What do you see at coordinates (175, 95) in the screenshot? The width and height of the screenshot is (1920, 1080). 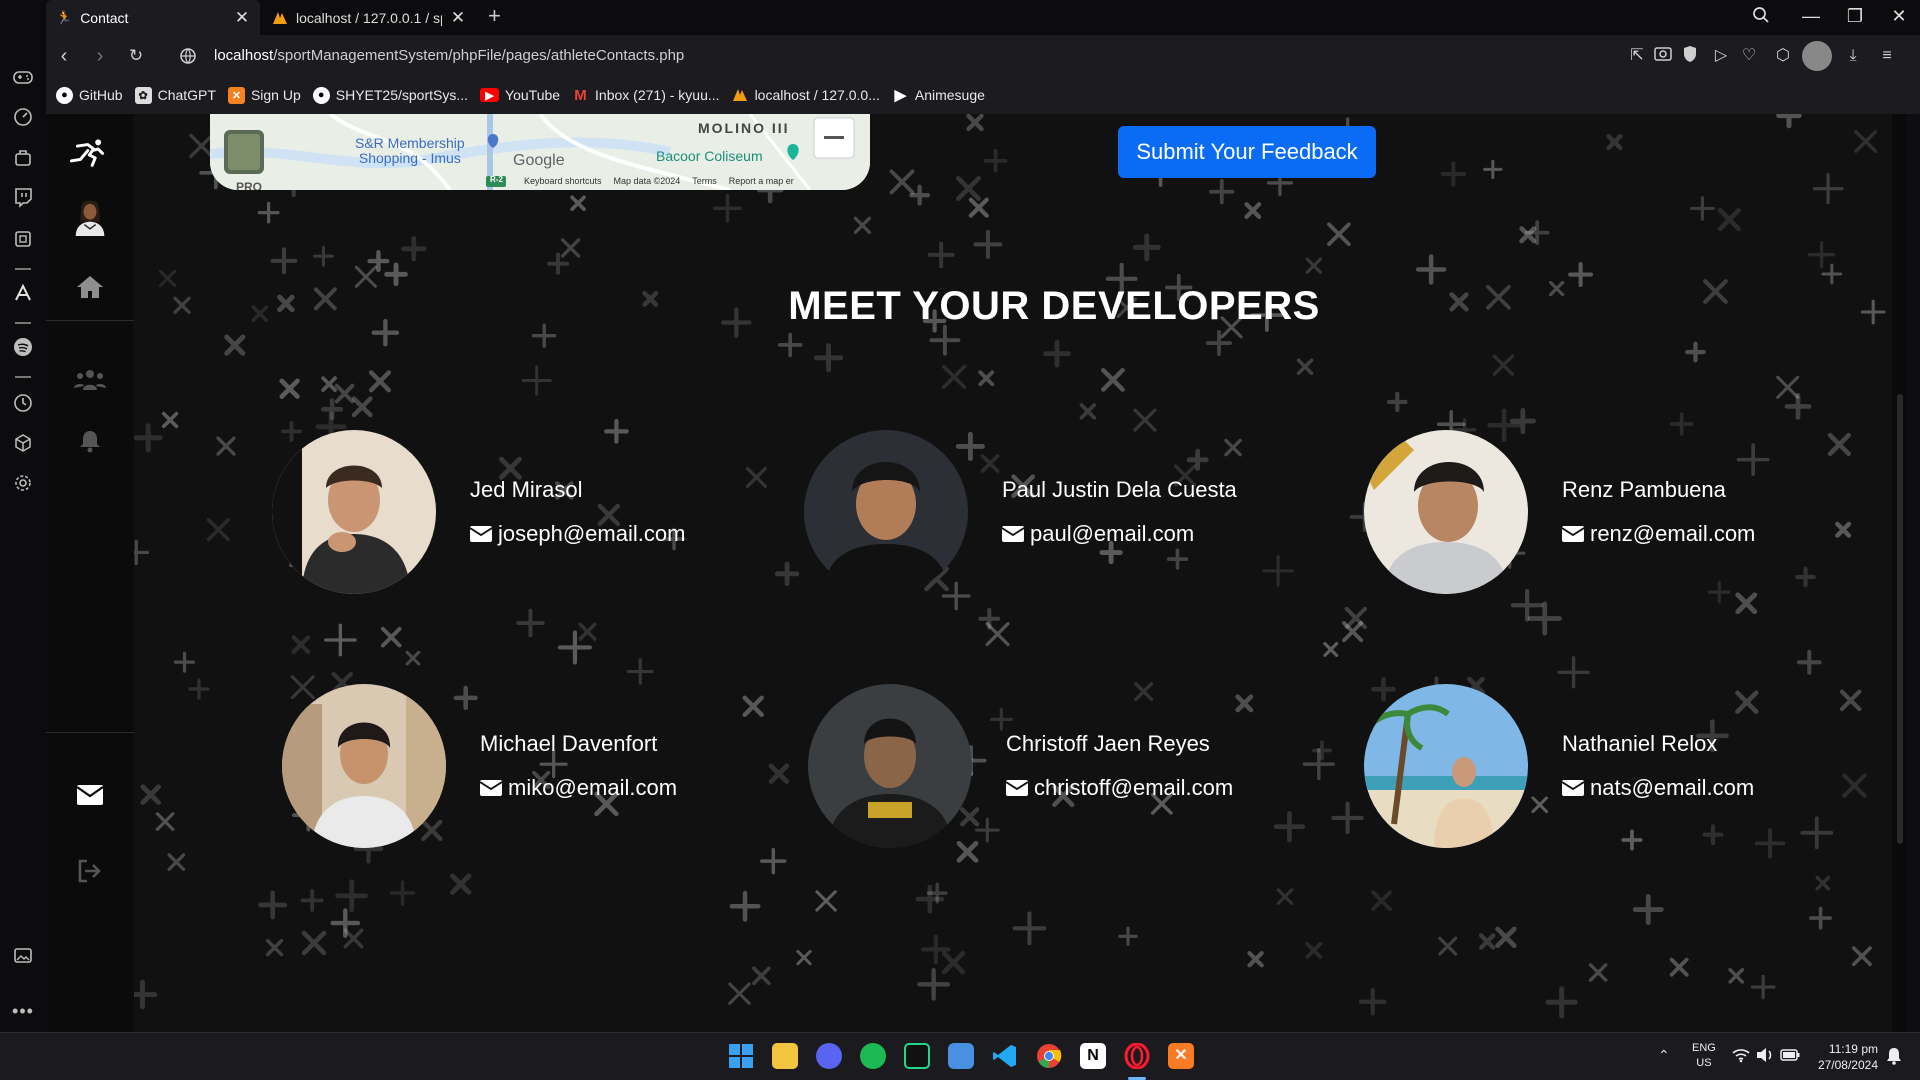 I see `bookmark-chatgpt: ✿ ChatGPT` at bounding box center [175, 95].